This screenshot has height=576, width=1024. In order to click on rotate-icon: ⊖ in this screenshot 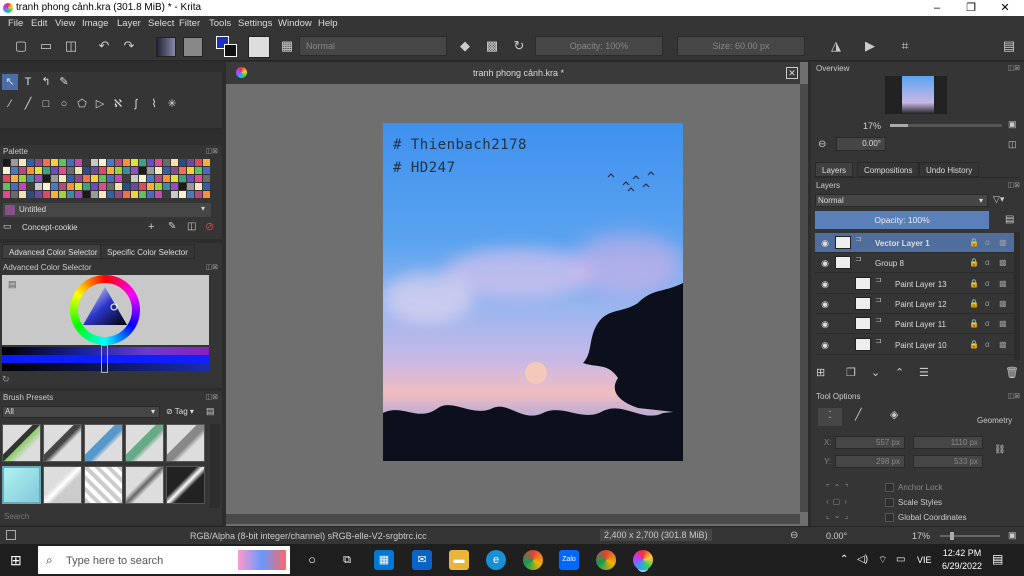, I will do `click(794, 535)`.